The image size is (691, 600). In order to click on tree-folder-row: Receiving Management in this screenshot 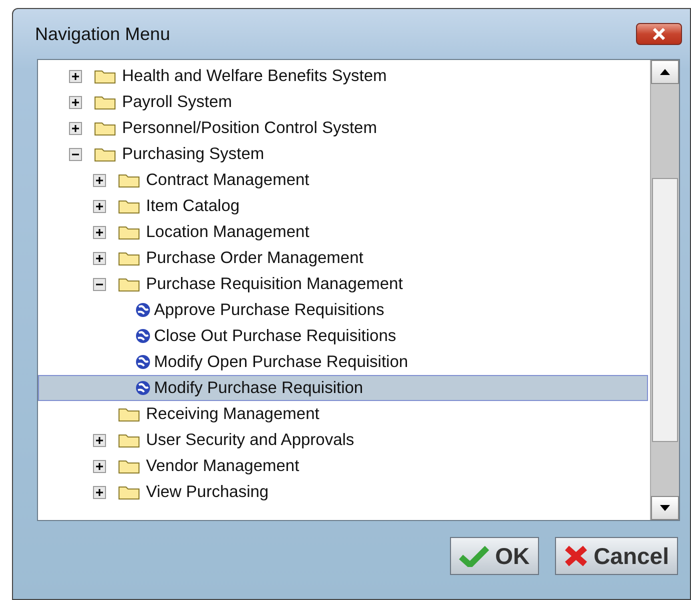, I will do `click(343, 414)`.